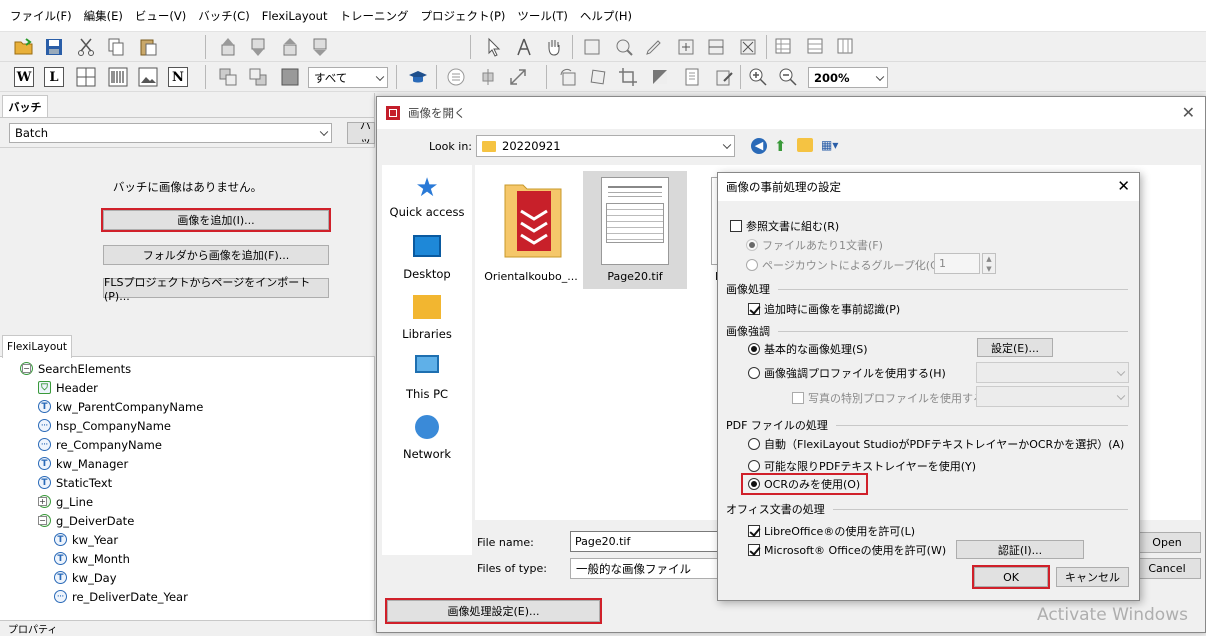 This screenshot has height=636, width=1206. I want to click on move-top-icon, so click(290, 47).